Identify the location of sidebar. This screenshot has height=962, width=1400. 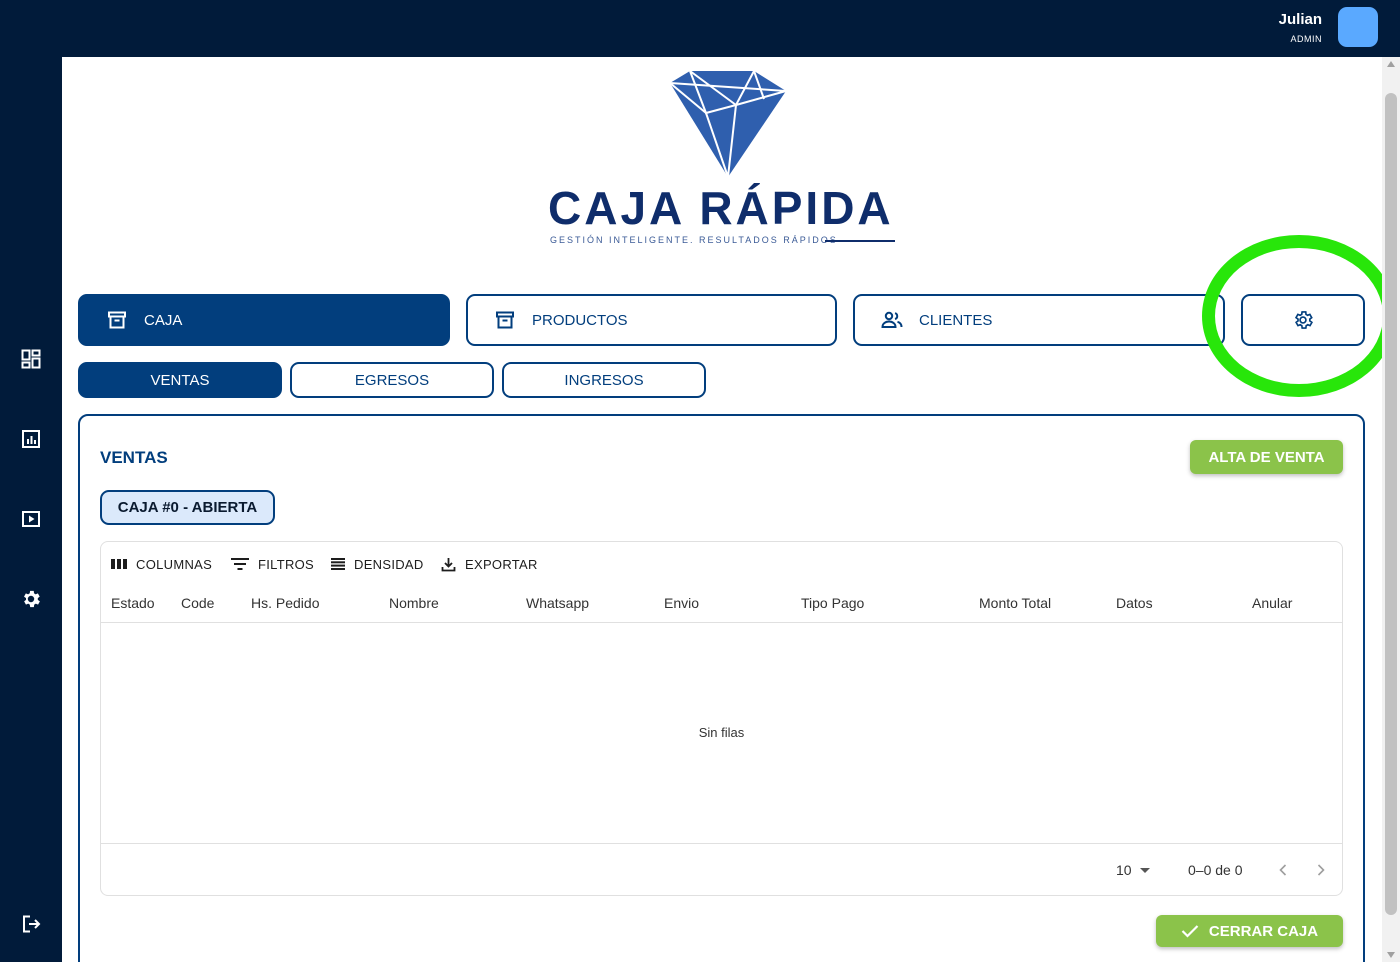
(31, 509).